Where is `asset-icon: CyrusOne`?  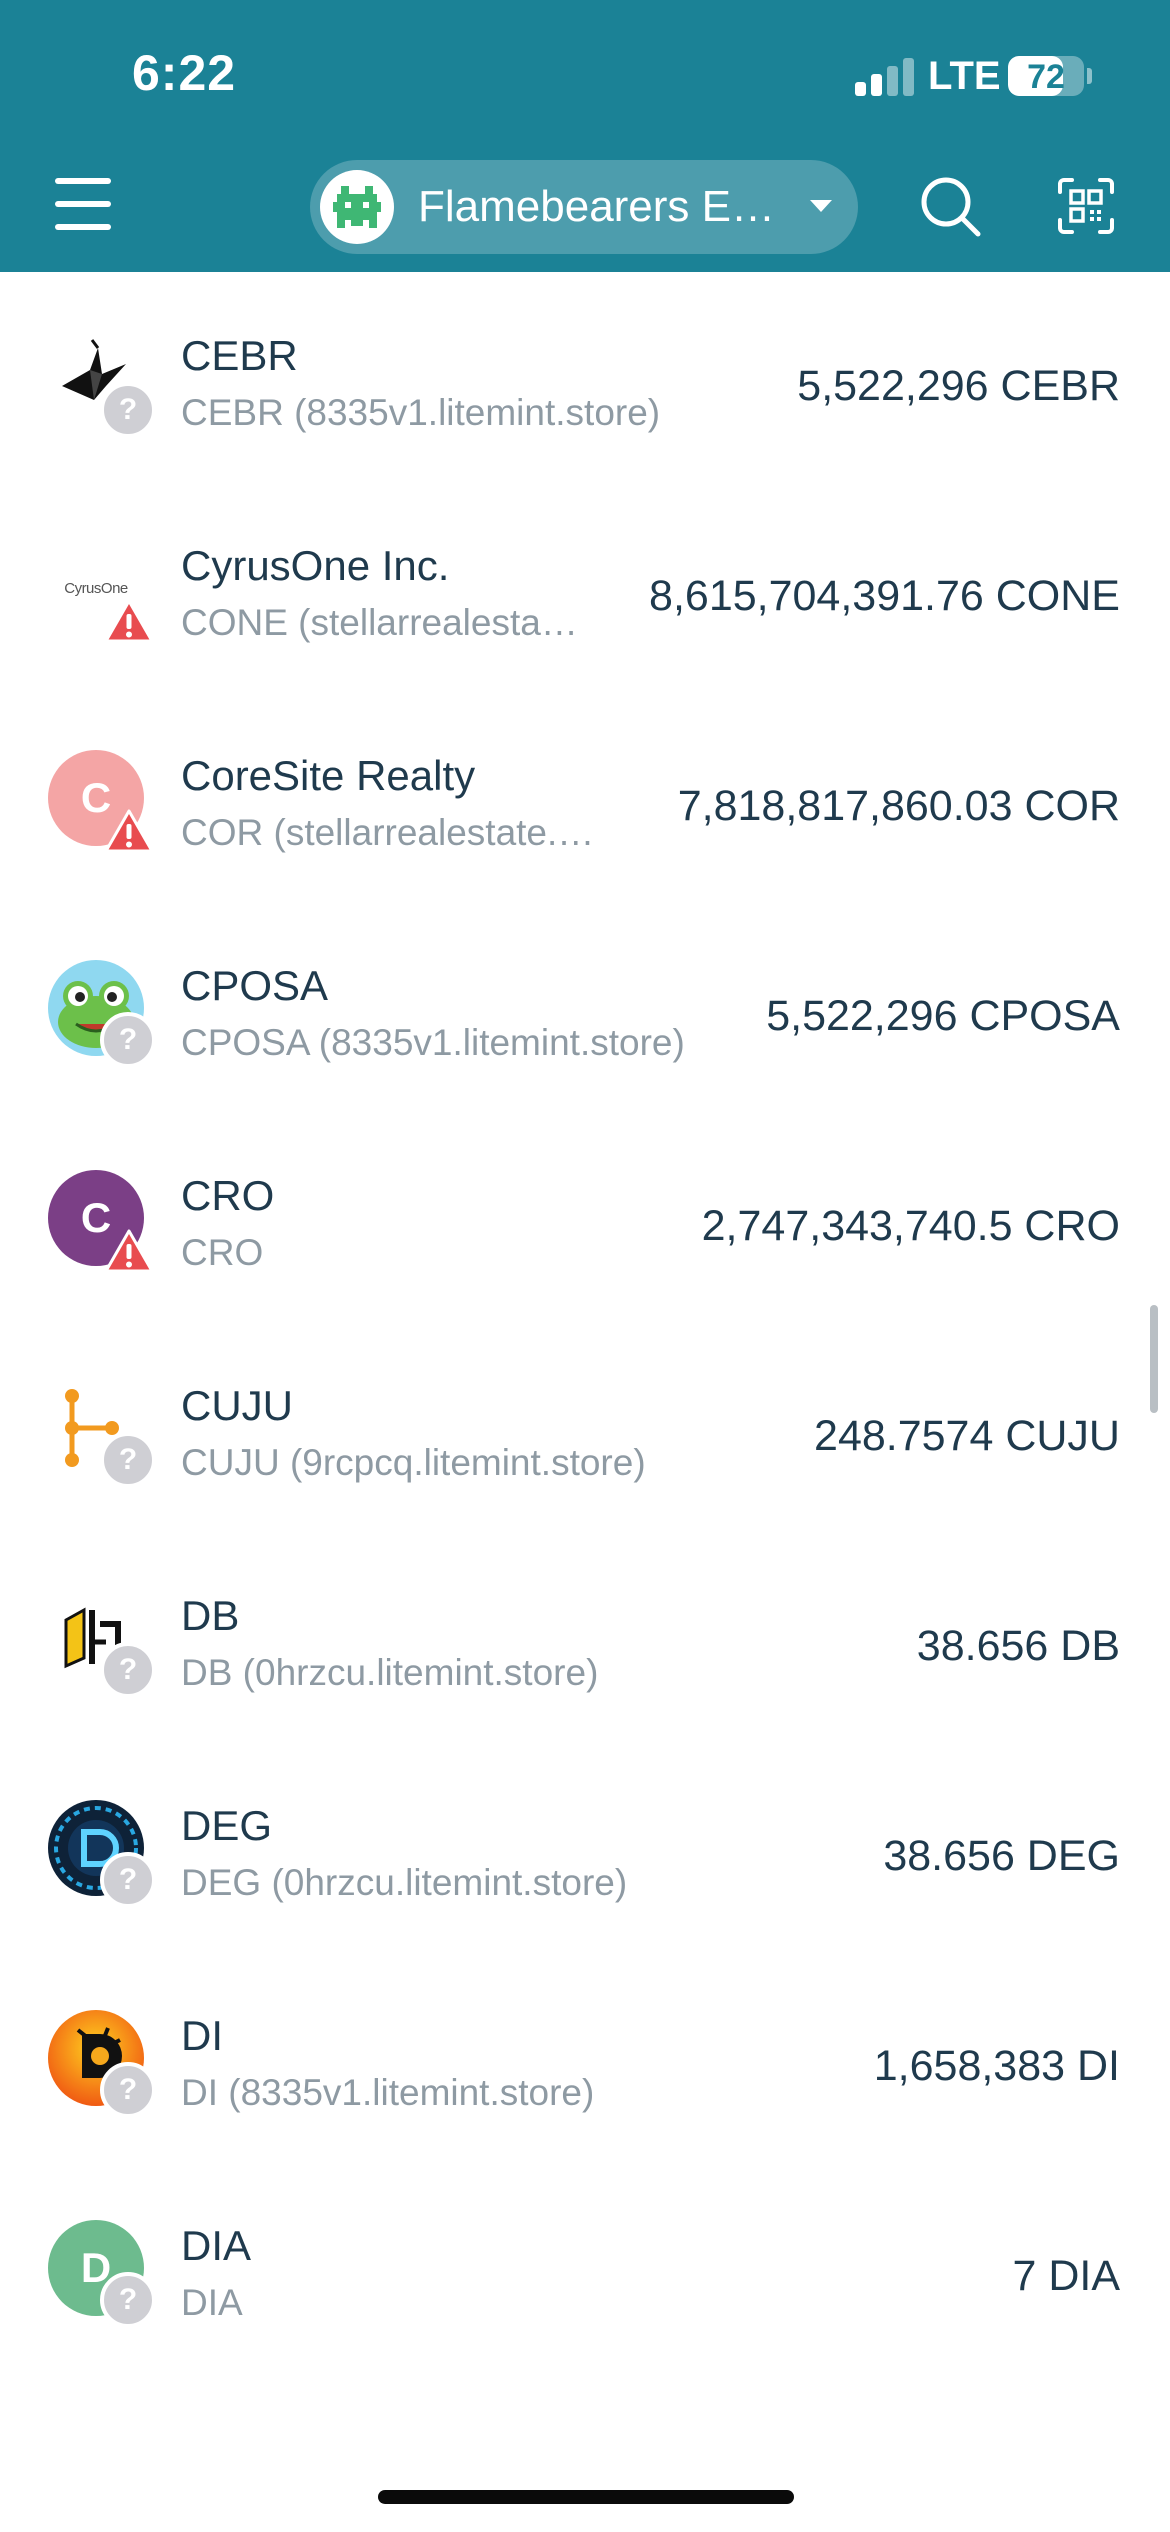 asset-icon: CyrusOne is located at coordinates (101, 591).